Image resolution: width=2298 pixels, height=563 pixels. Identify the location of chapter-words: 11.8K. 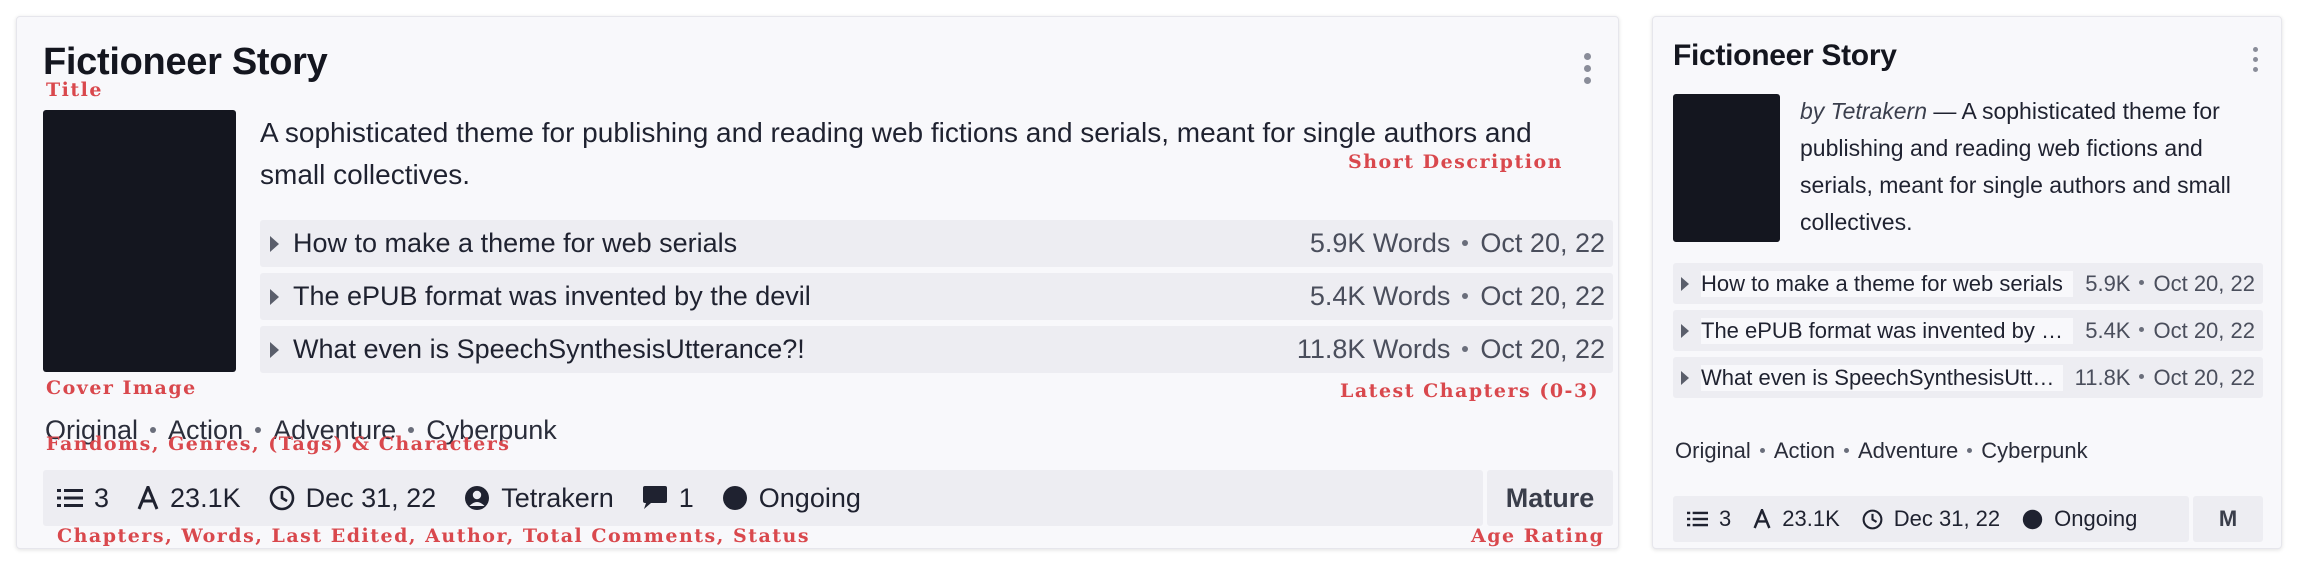
(2102, 377).